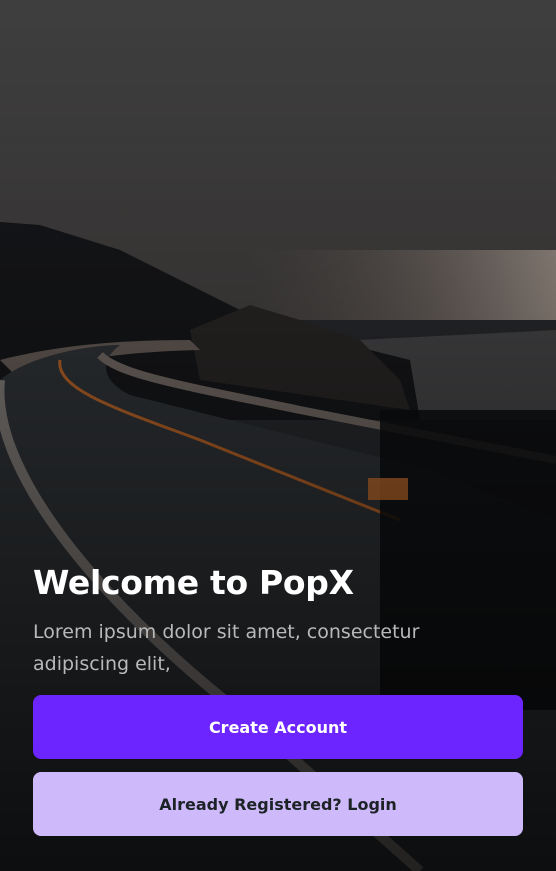 The width and height of the screenshot is (556, 871). Describe the element at coordinates (278, 804) in the screenshot. I see `login-button: Already Registered? Login` at that location.